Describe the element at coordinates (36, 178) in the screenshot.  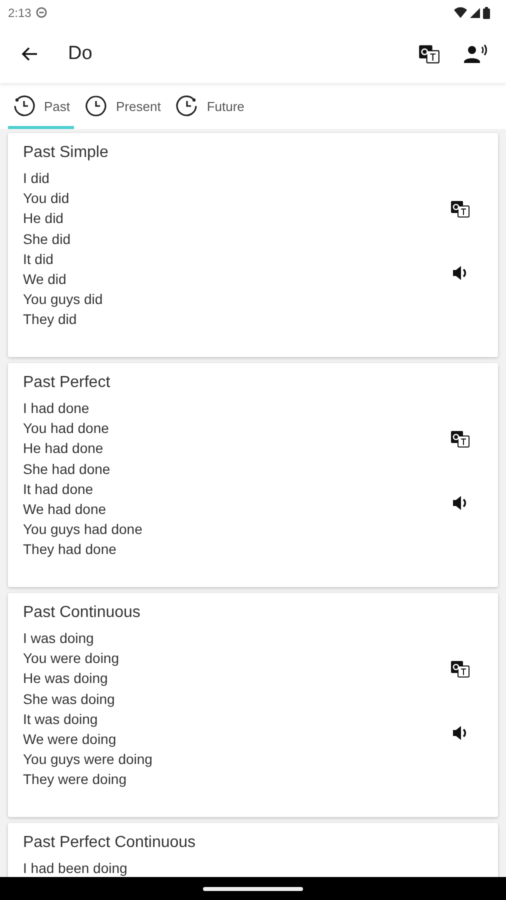
I see `conjugation-text: I did` at that location.